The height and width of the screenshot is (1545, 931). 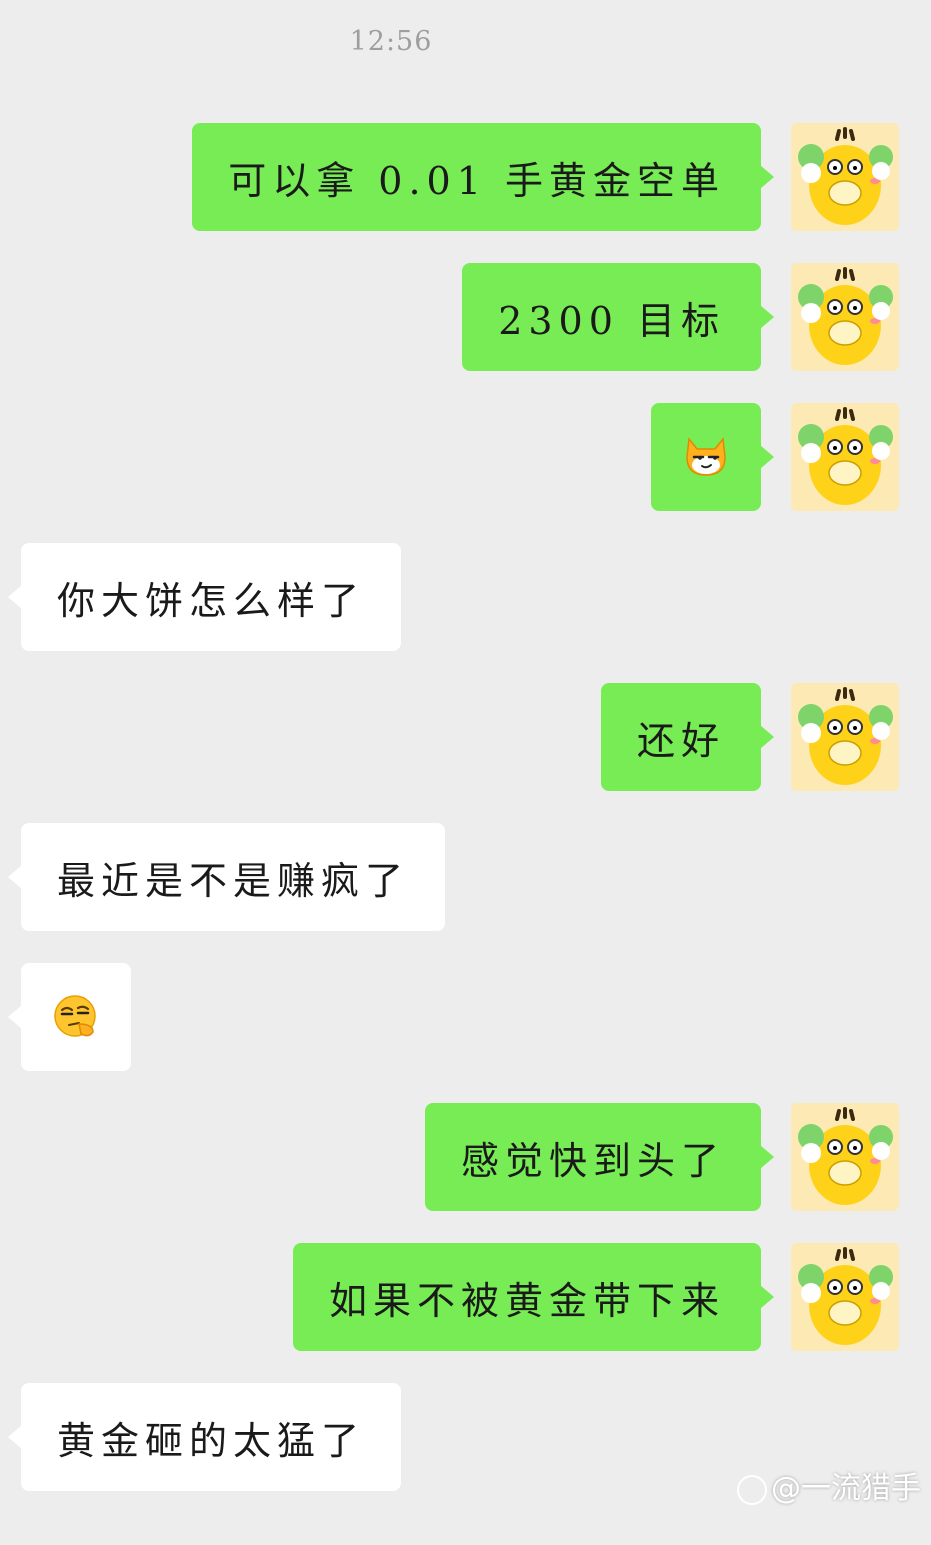 What do you see at coordinates (391, 41) in the screenshot?
I see `timestamp: 12:56` at bounding box center [391, 41].